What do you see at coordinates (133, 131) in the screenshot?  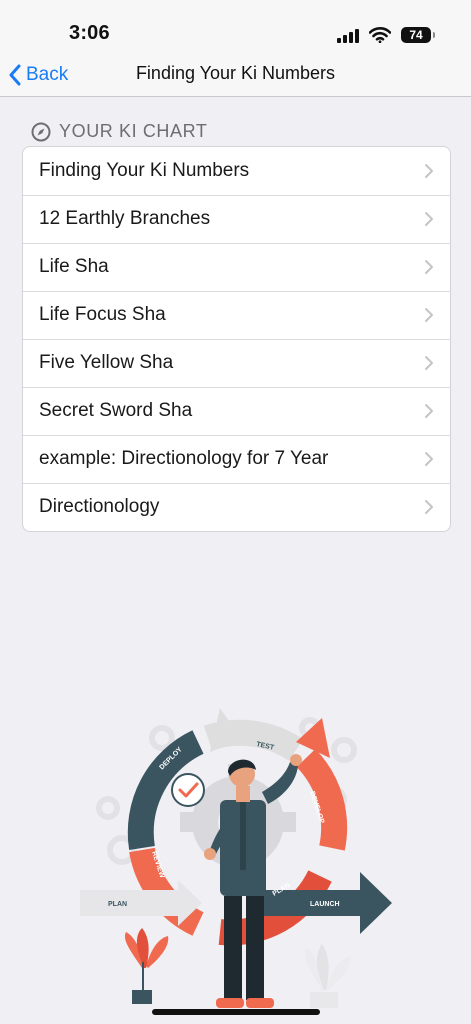 I see `section-title: YOUR KI CHART` at bounding box center [133, 131].